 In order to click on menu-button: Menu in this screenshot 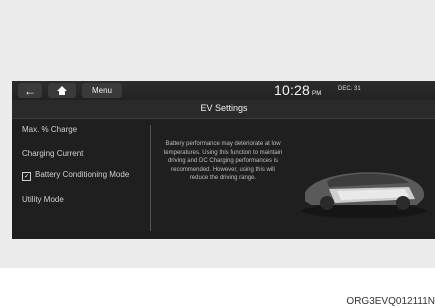, I will do `click(102, 90)`.